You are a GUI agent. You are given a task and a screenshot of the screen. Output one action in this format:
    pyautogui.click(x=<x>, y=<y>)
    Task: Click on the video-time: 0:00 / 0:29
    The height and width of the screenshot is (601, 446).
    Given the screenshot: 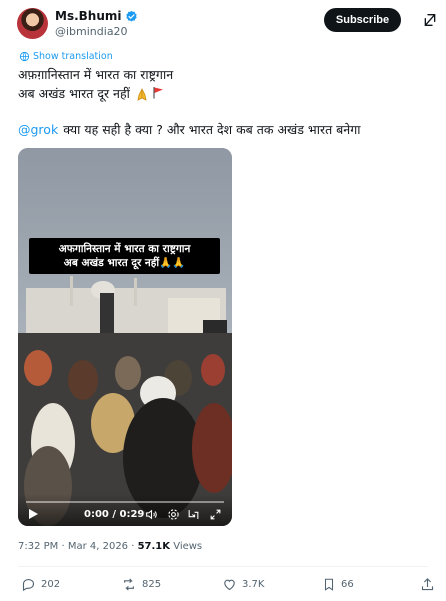 What is the action you would take?
    pyautogui.click(x=114, y=514)
    